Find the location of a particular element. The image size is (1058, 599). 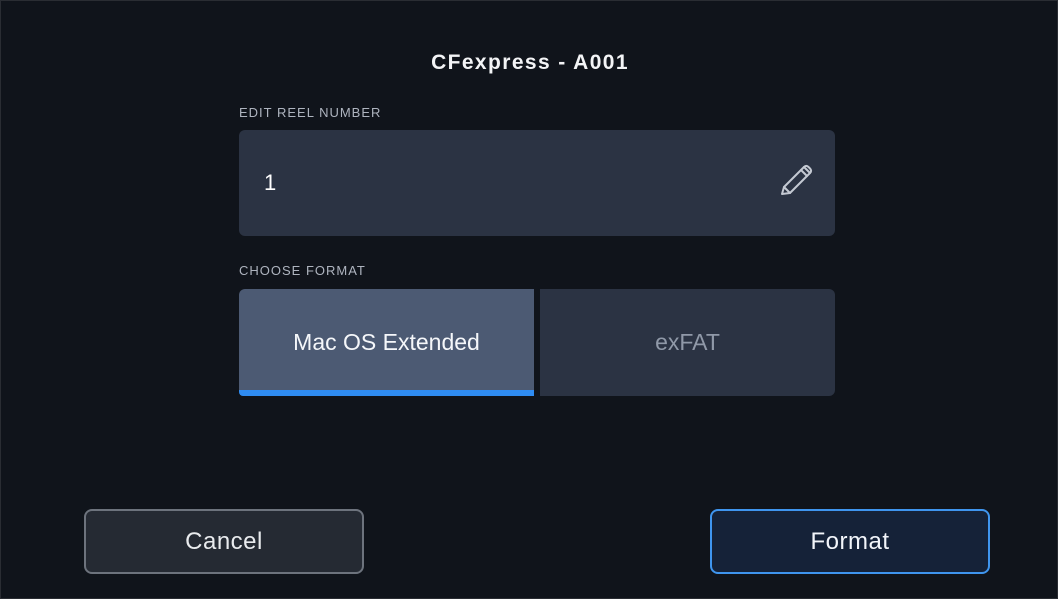

dialog-title: CFexpress - A001 is located at coordinates (530, 62).